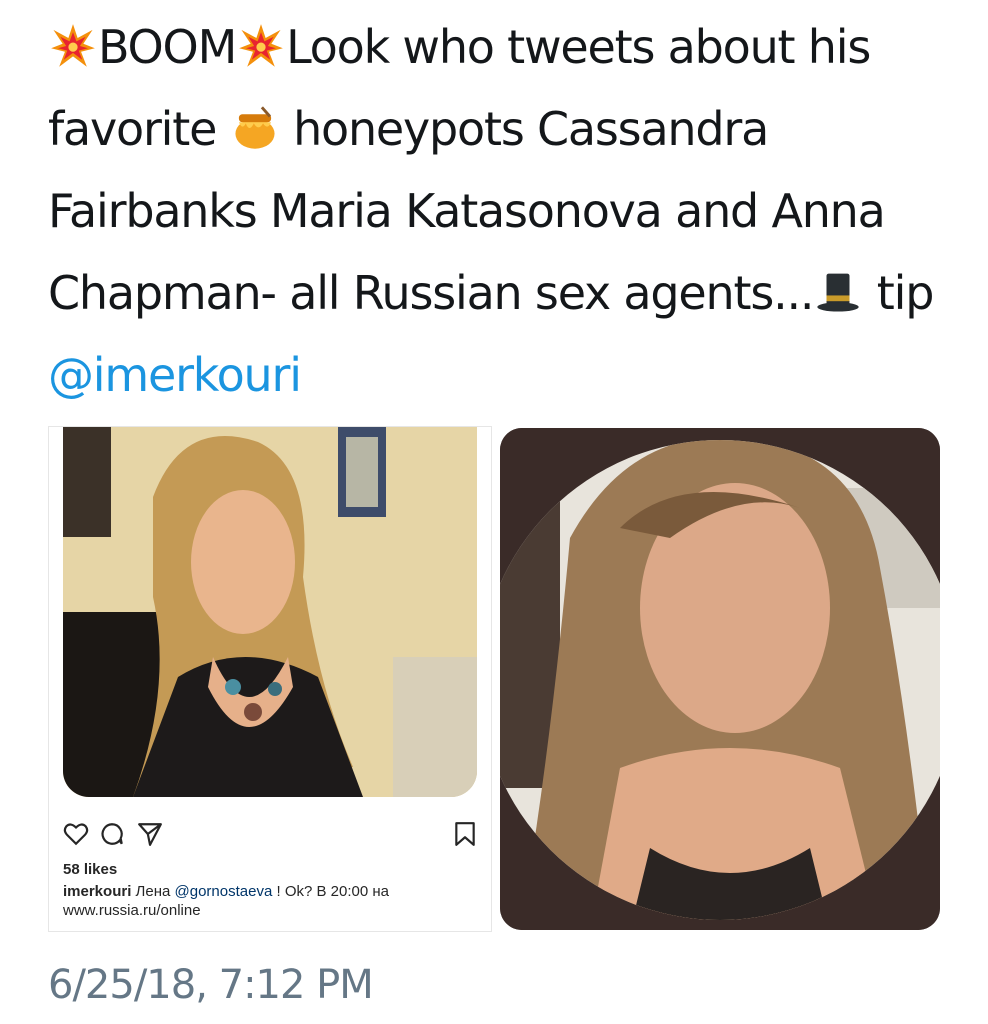 This screenshot has height=1024, width=988. What do you see at coordinates (465, 834) in the screenshot?
I see `bookmark-icon` at bounding box center [465, 834].